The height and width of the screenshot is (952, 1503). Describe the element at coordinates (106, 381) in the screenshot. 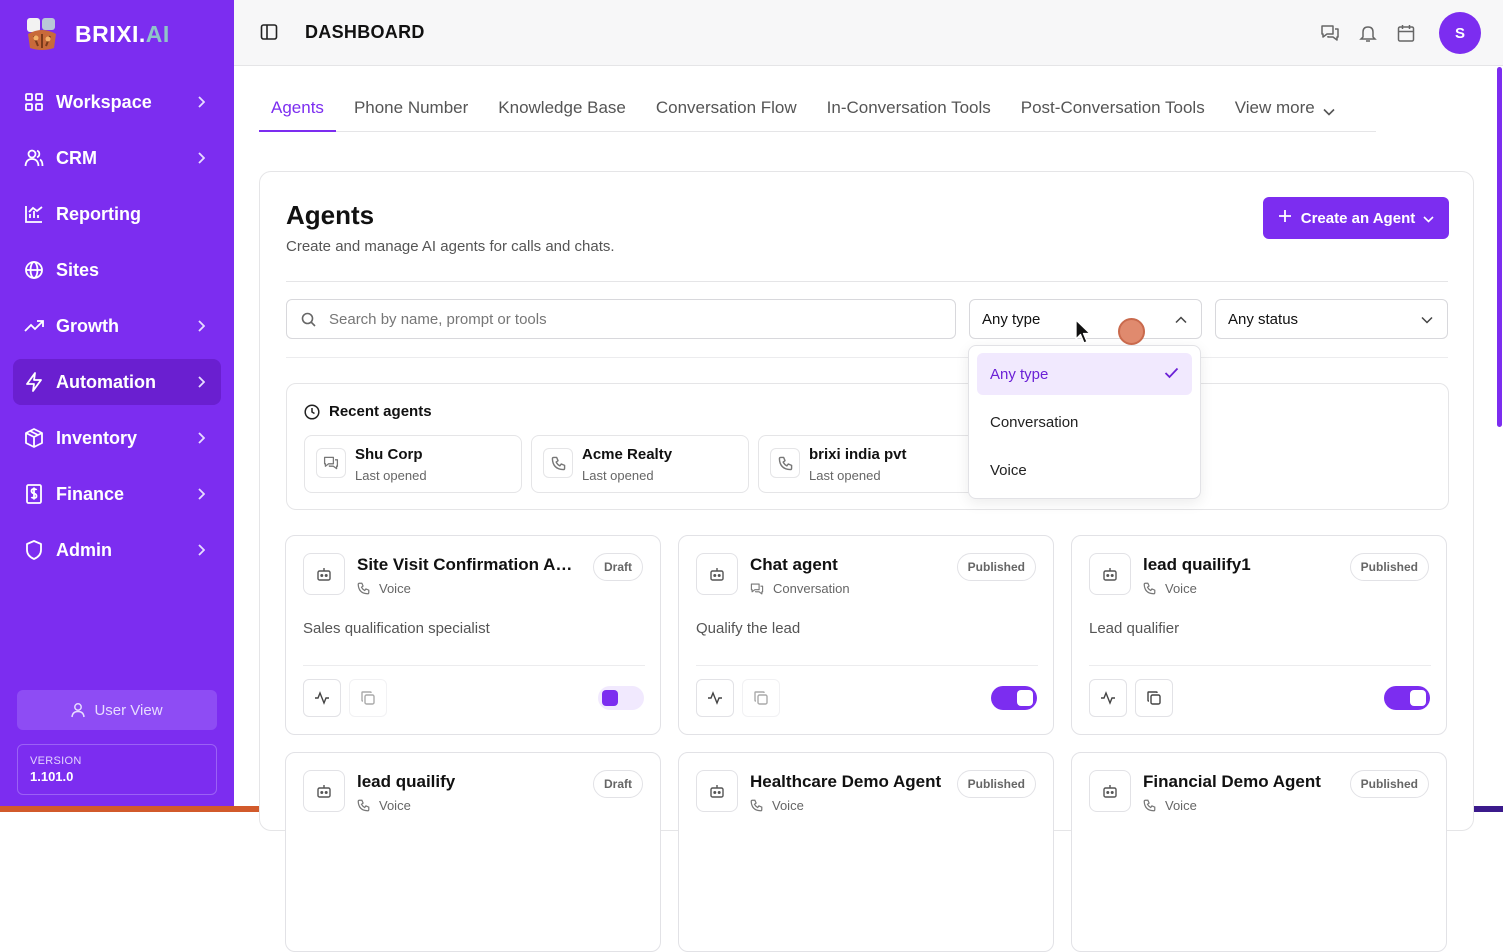

I see `sidebar-item-label: Automation` at that location.